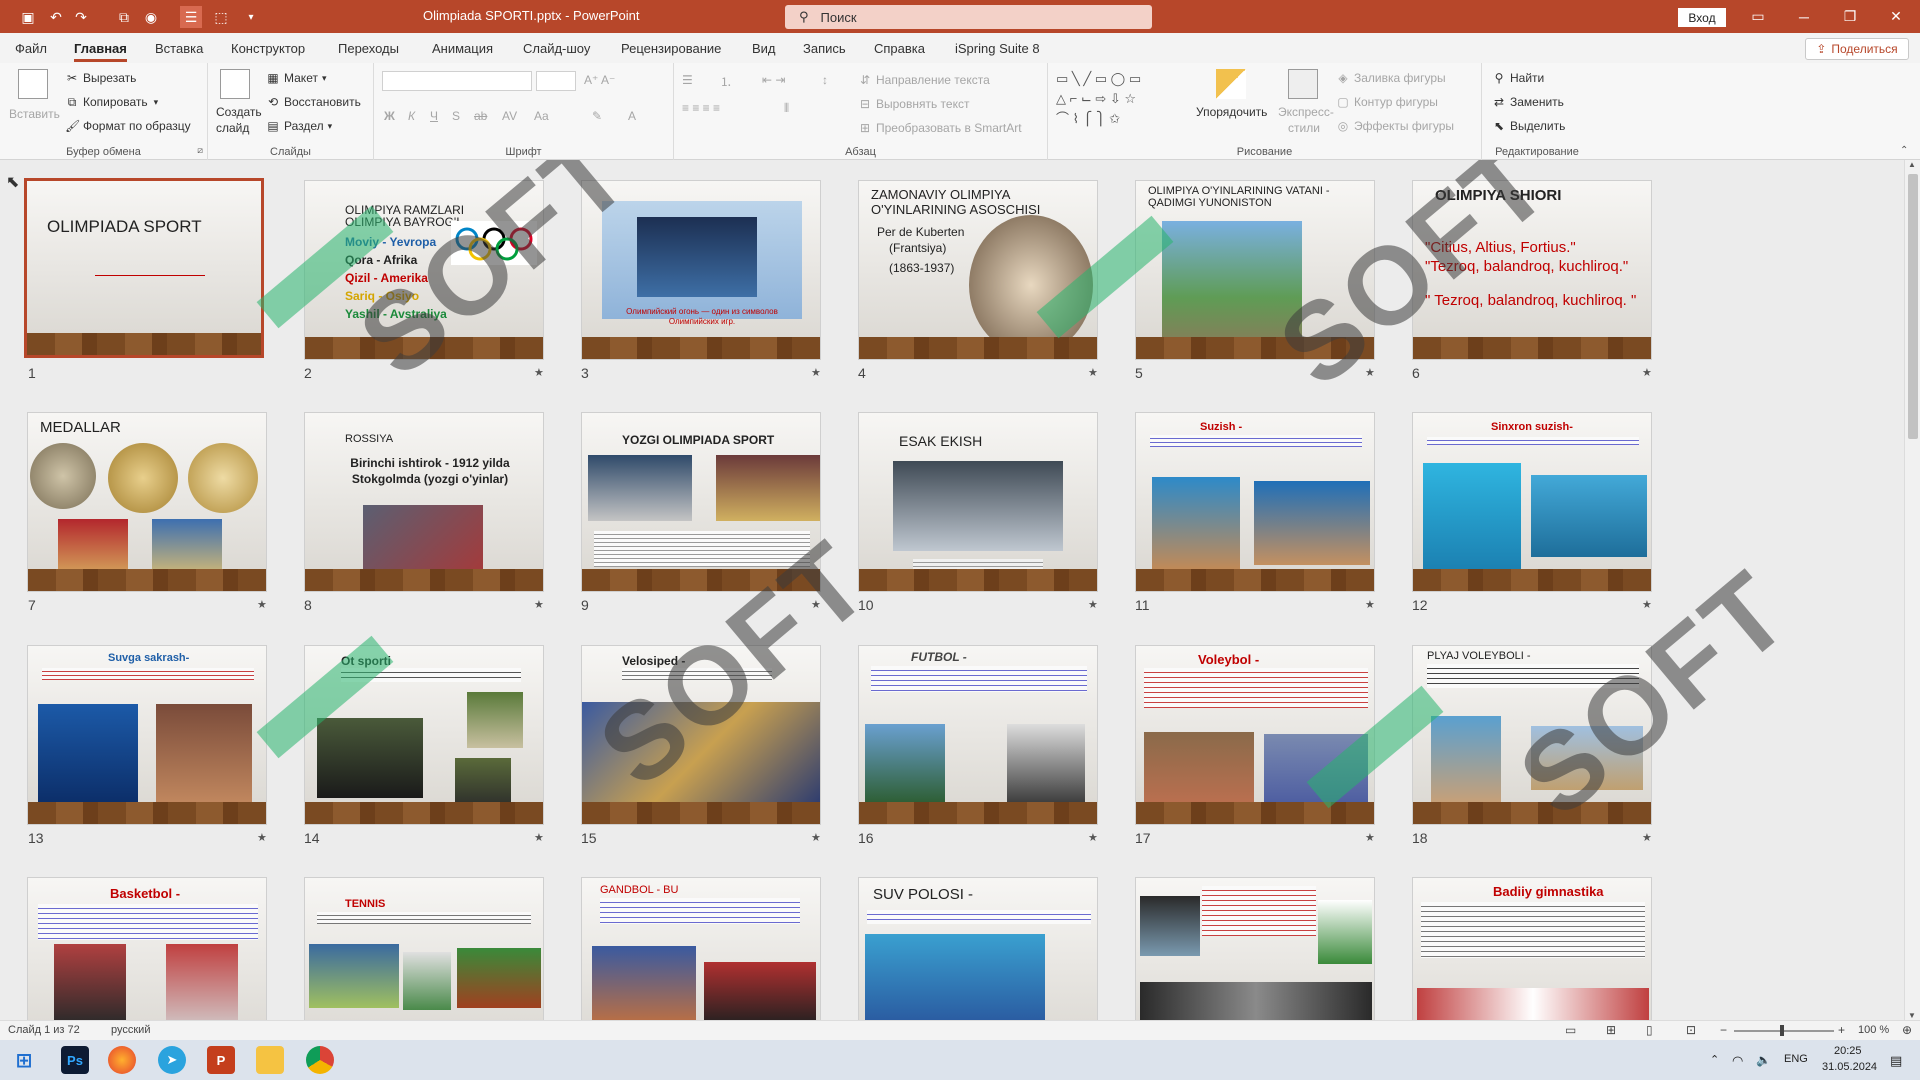 This screenshot has width=1920, height=1080. I want to click on slide-thumbnail: Velosiped -, so click(701, 735).